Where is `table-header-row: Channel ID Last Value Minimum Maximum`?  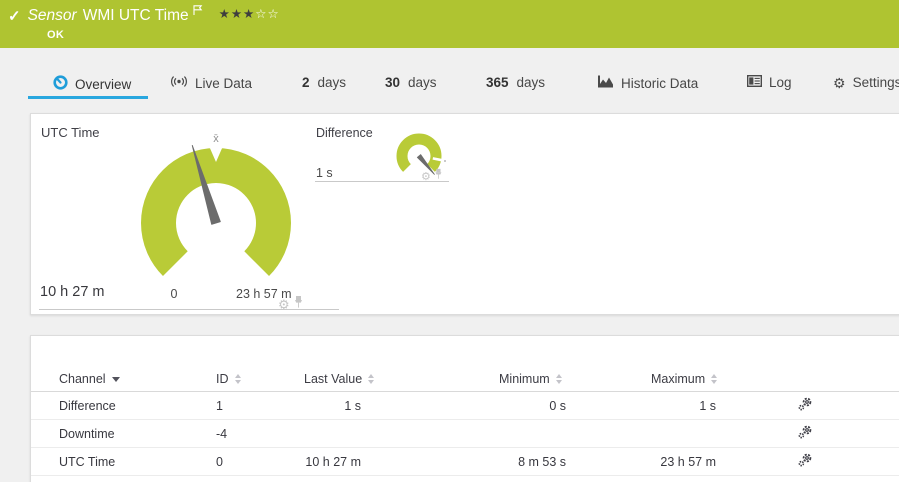 table-header-row: Channel ID Last Value Minimum Maximum is located at coordinates (465, 379).